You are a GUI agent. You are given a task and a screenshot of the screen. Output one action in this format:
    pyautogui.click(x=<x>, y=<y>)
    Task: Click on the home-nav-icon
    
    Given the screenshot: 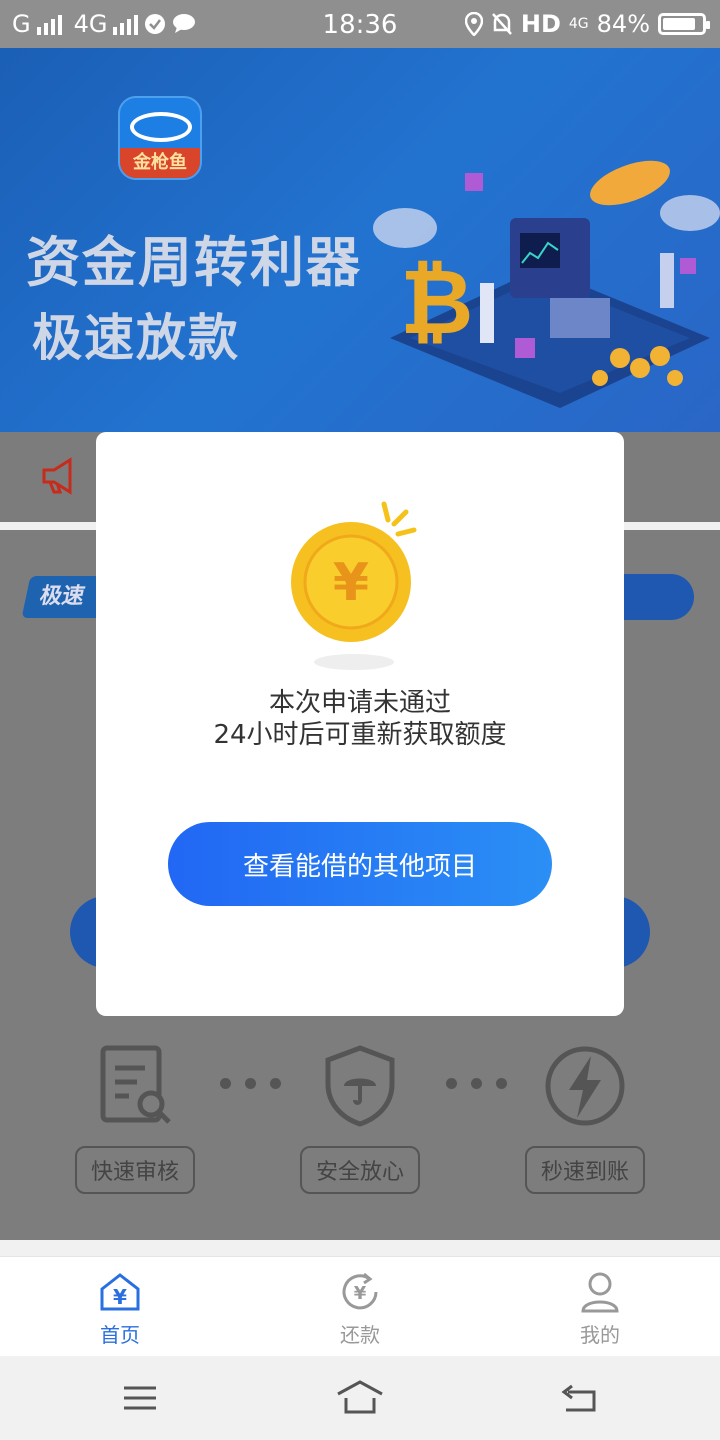 What is the action you would take?
    pyautogui.click(x=360, y=1398)
    